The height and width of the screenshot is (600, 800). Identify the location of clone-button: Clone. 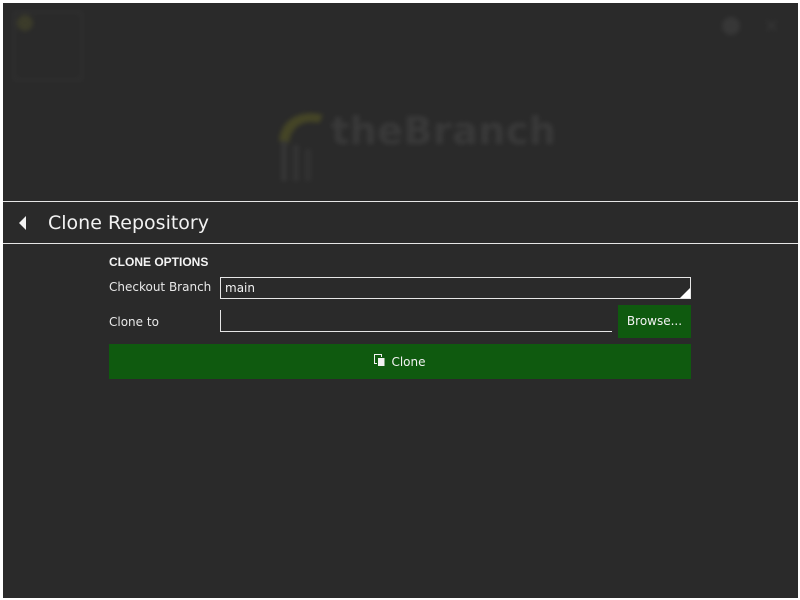
(400, 361).